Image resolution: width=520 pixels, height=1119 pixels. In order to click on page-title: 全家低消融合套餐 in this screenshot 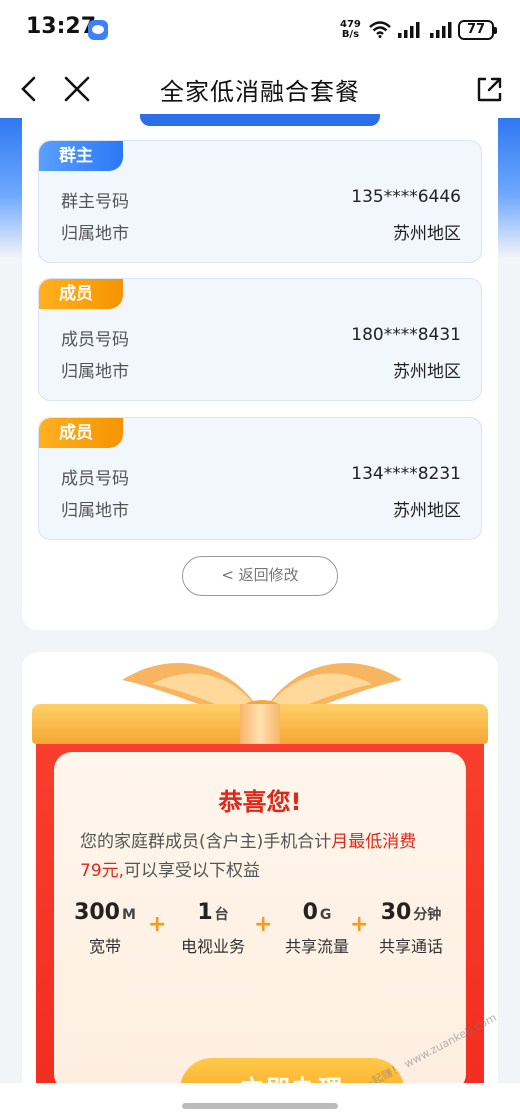, I will do `click(260, 92)`.